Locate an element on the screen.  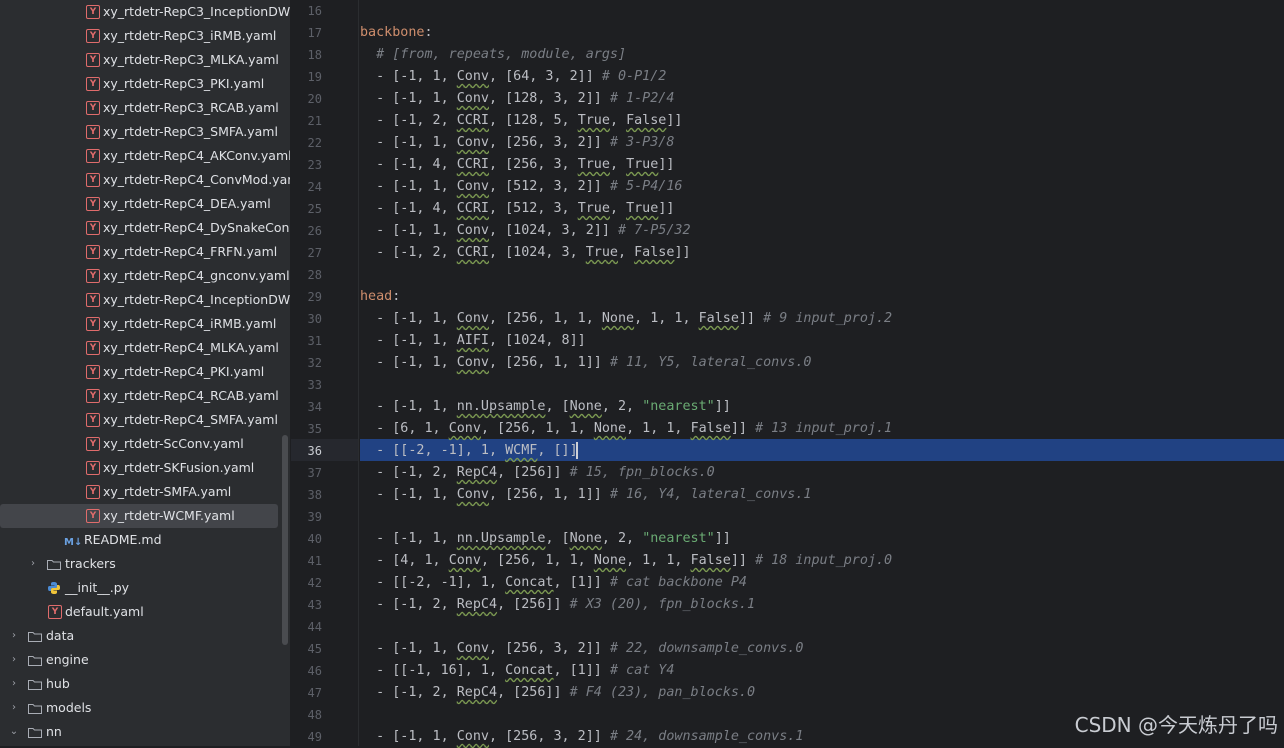
tree-item-trackers: › trackers is located at coordinates (145, 564).